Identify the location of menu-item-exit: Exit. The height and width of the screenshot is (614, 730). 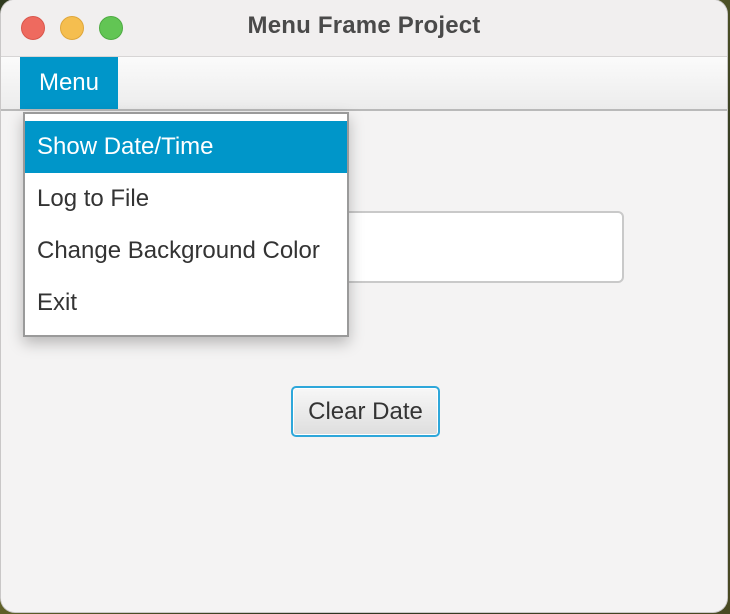
(186, 303).